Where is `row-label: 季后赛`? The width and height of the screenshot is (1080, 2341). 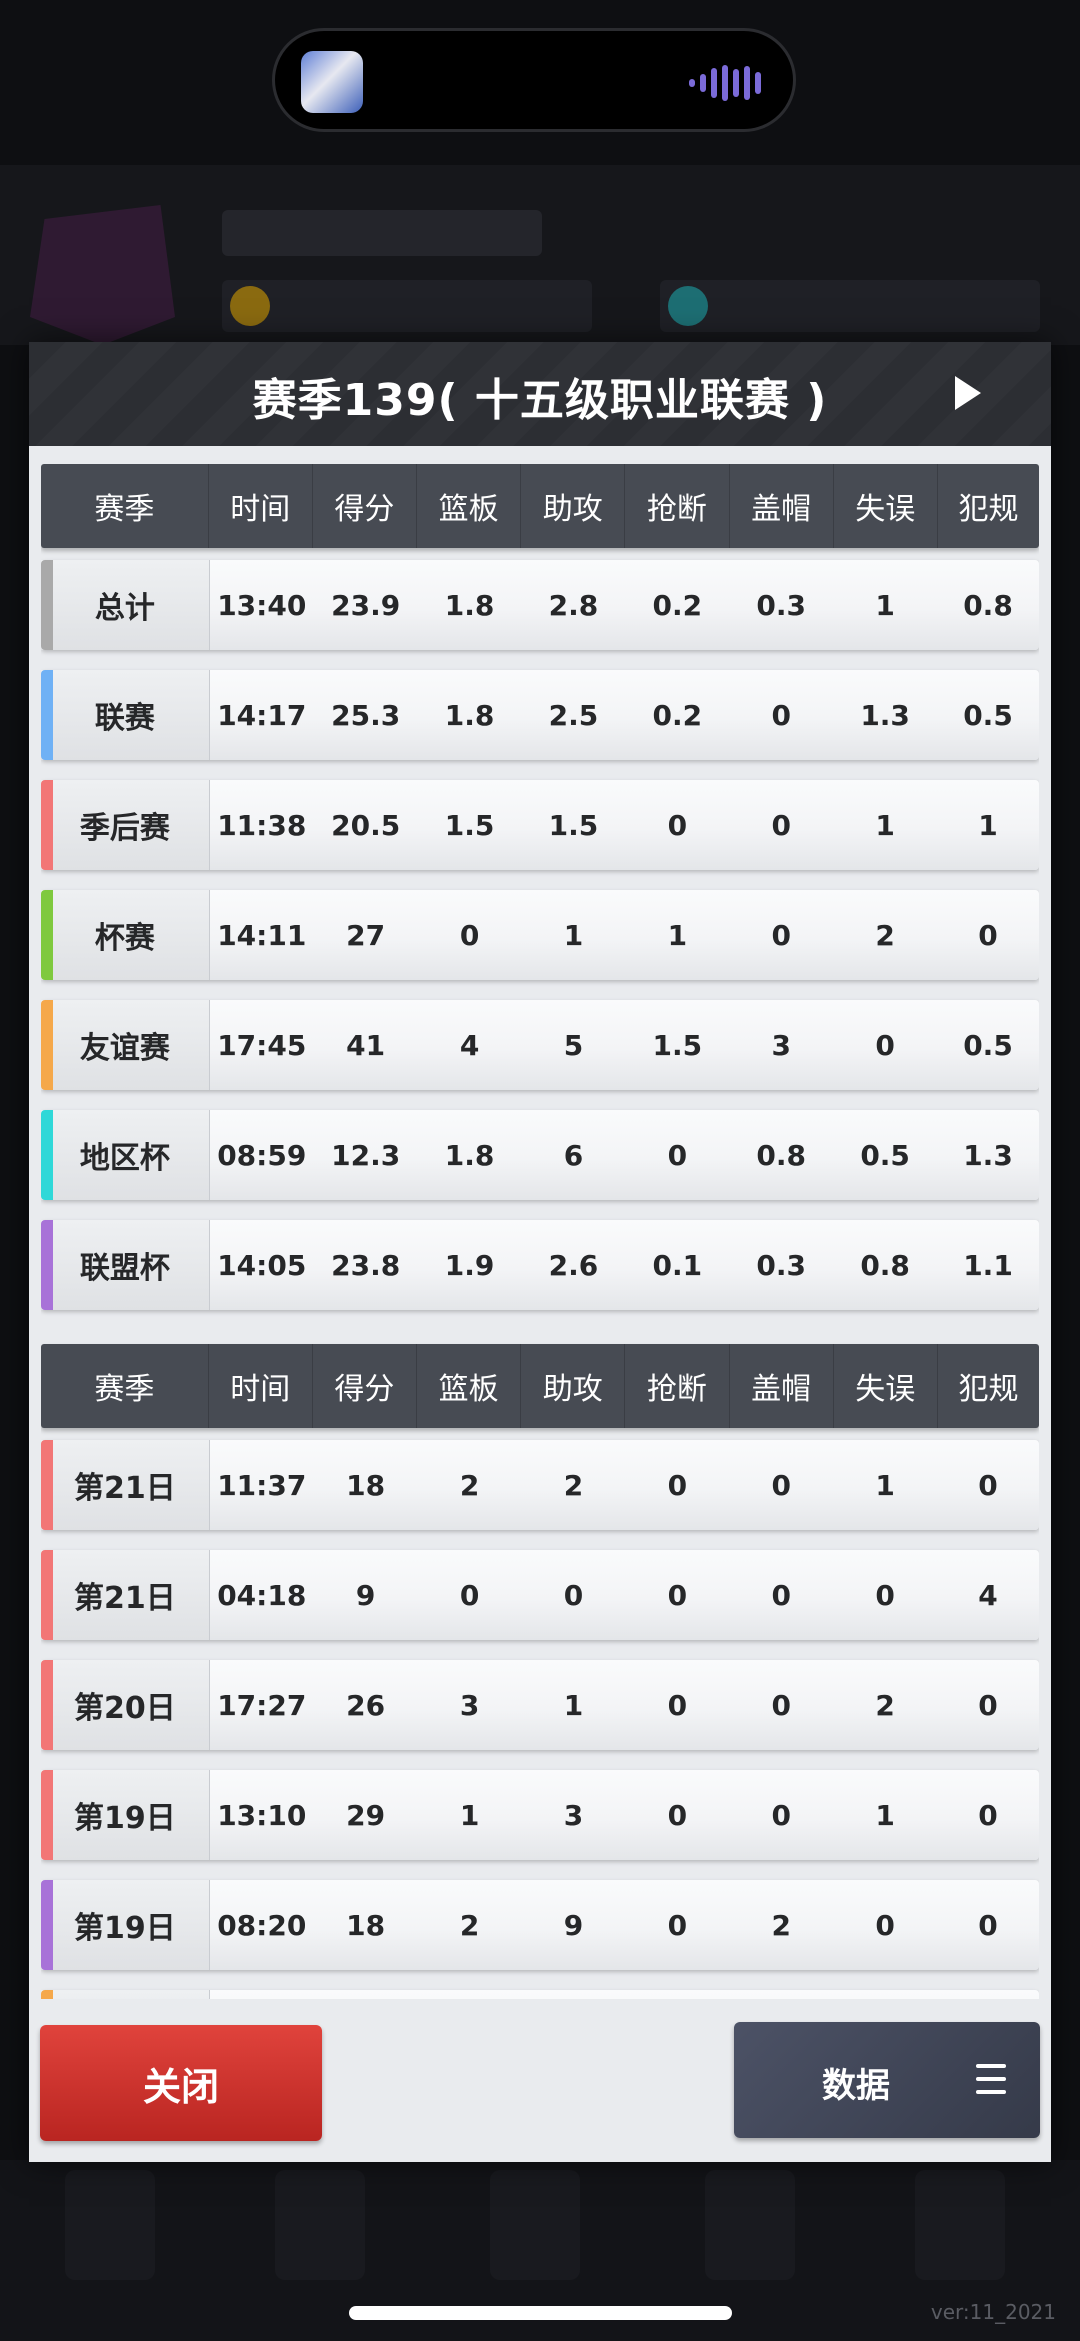 row-label: 季后赛 is located at coordinates (125, 825).